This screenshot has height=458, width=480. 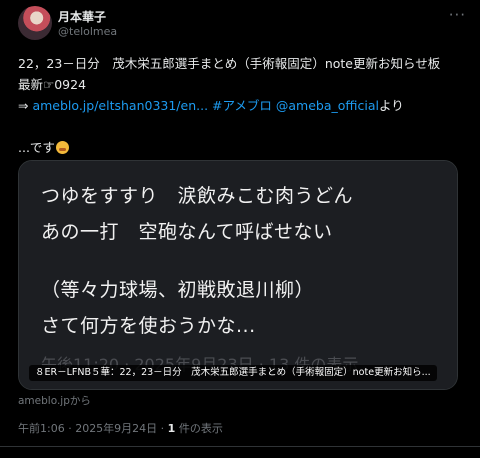 I want to click on link-suffix: より, so click(x=391, y=105).